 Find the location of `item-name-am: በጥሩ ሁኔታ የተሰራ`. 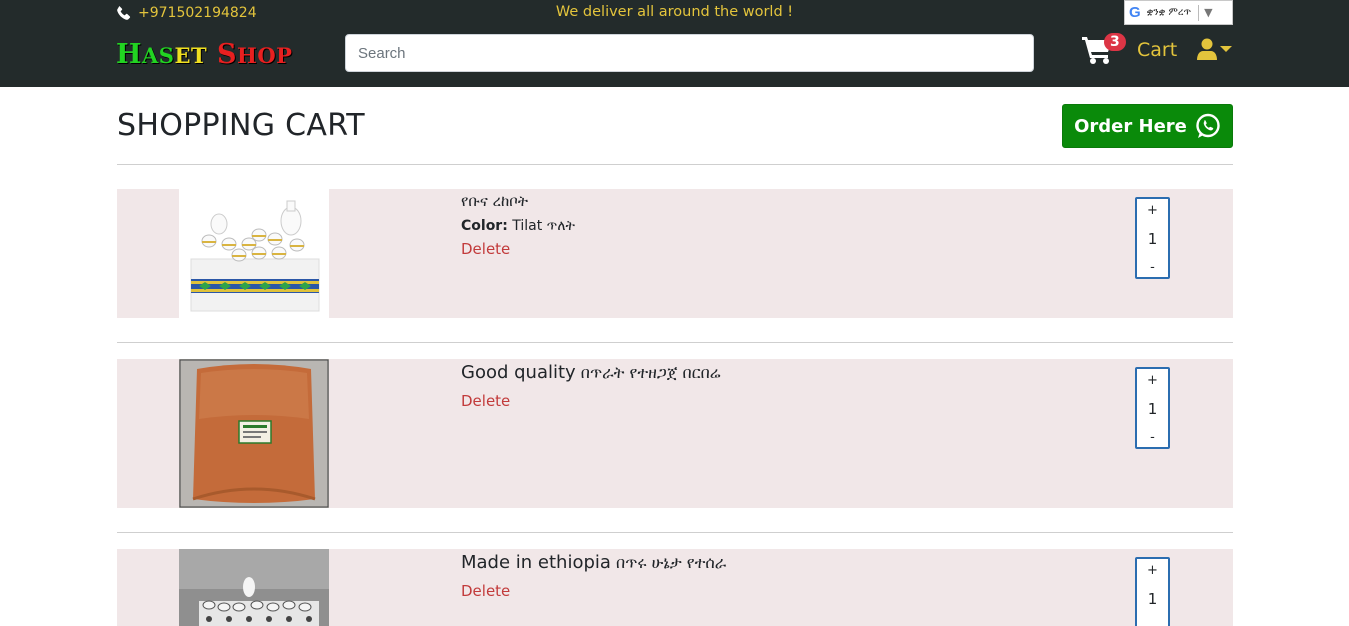

item-name-am: በጥሩ ሁኔታ የተሰራ is located at coordinates (668, 562).